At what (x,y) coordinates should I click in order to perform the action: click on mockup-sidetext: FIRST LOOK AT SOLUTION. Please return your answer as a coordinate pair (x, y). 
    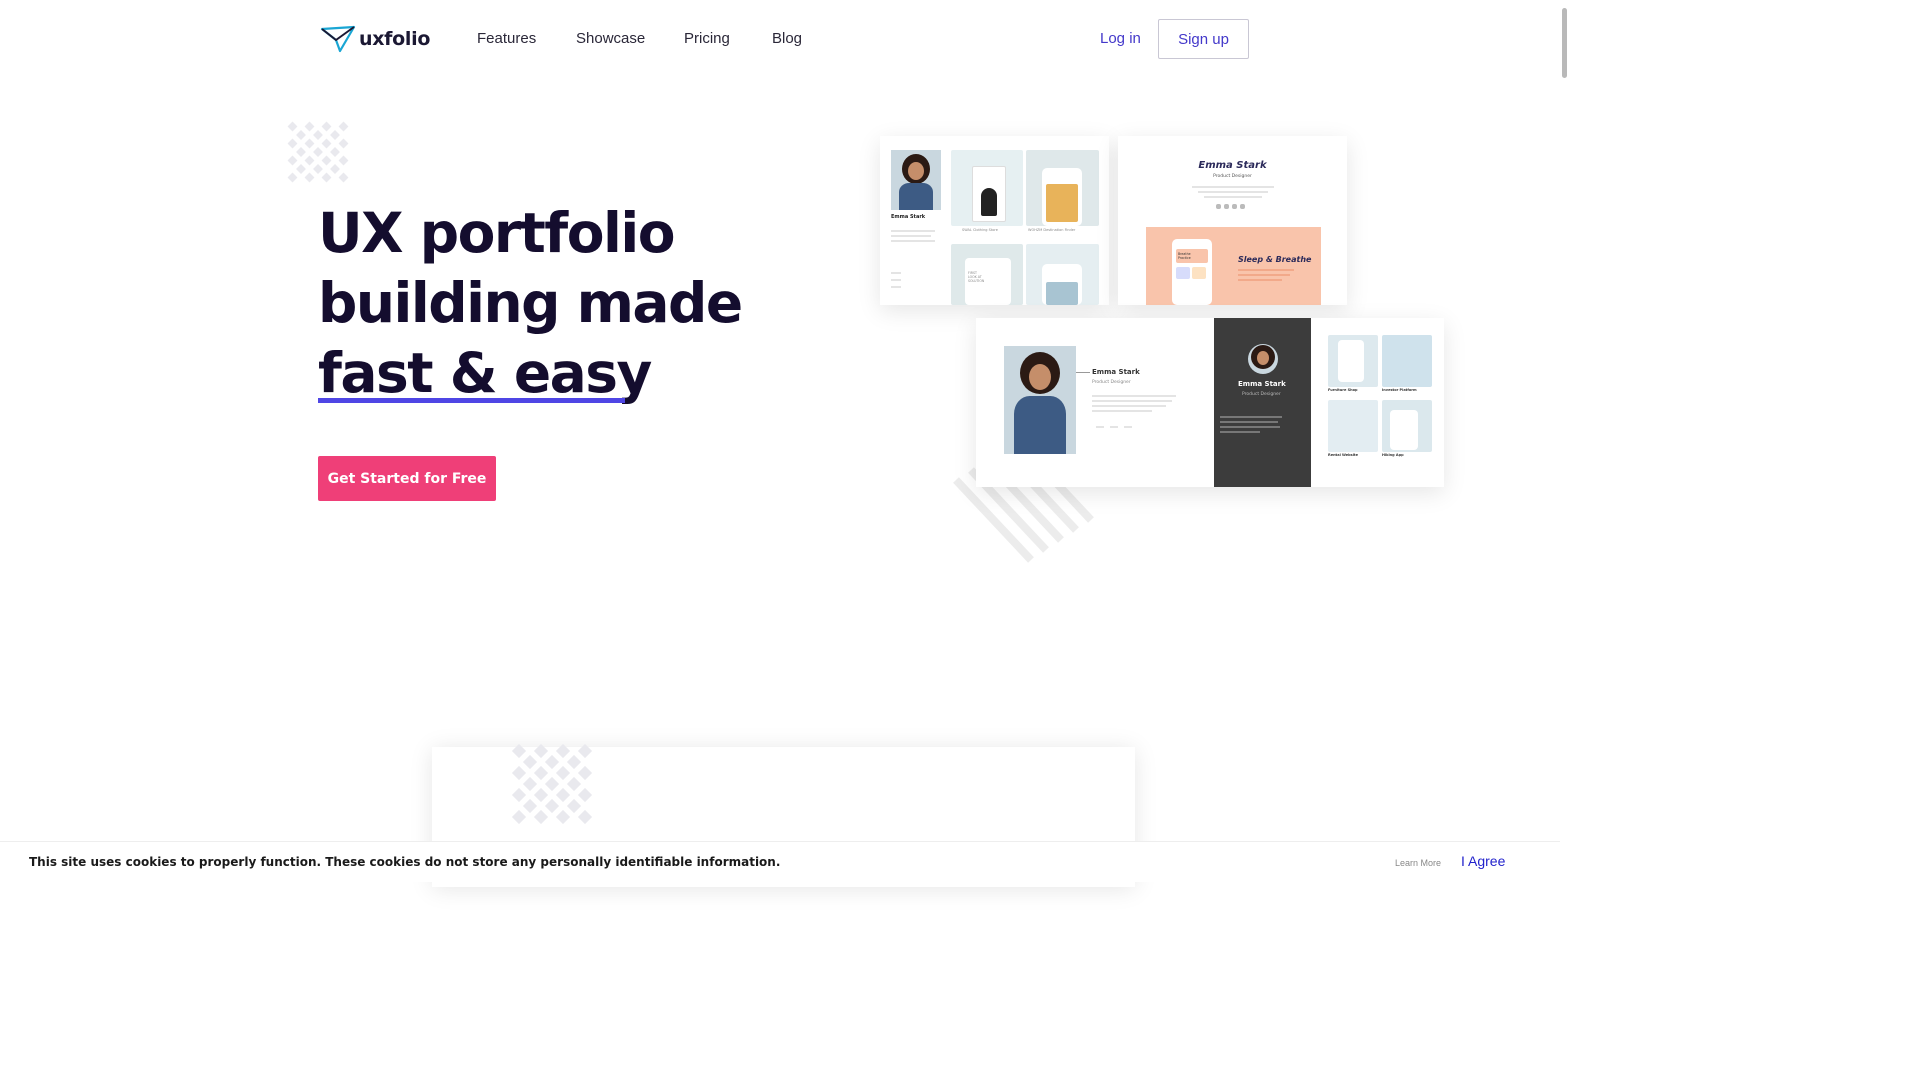
    Looking at the image, I should click on (976, 277).